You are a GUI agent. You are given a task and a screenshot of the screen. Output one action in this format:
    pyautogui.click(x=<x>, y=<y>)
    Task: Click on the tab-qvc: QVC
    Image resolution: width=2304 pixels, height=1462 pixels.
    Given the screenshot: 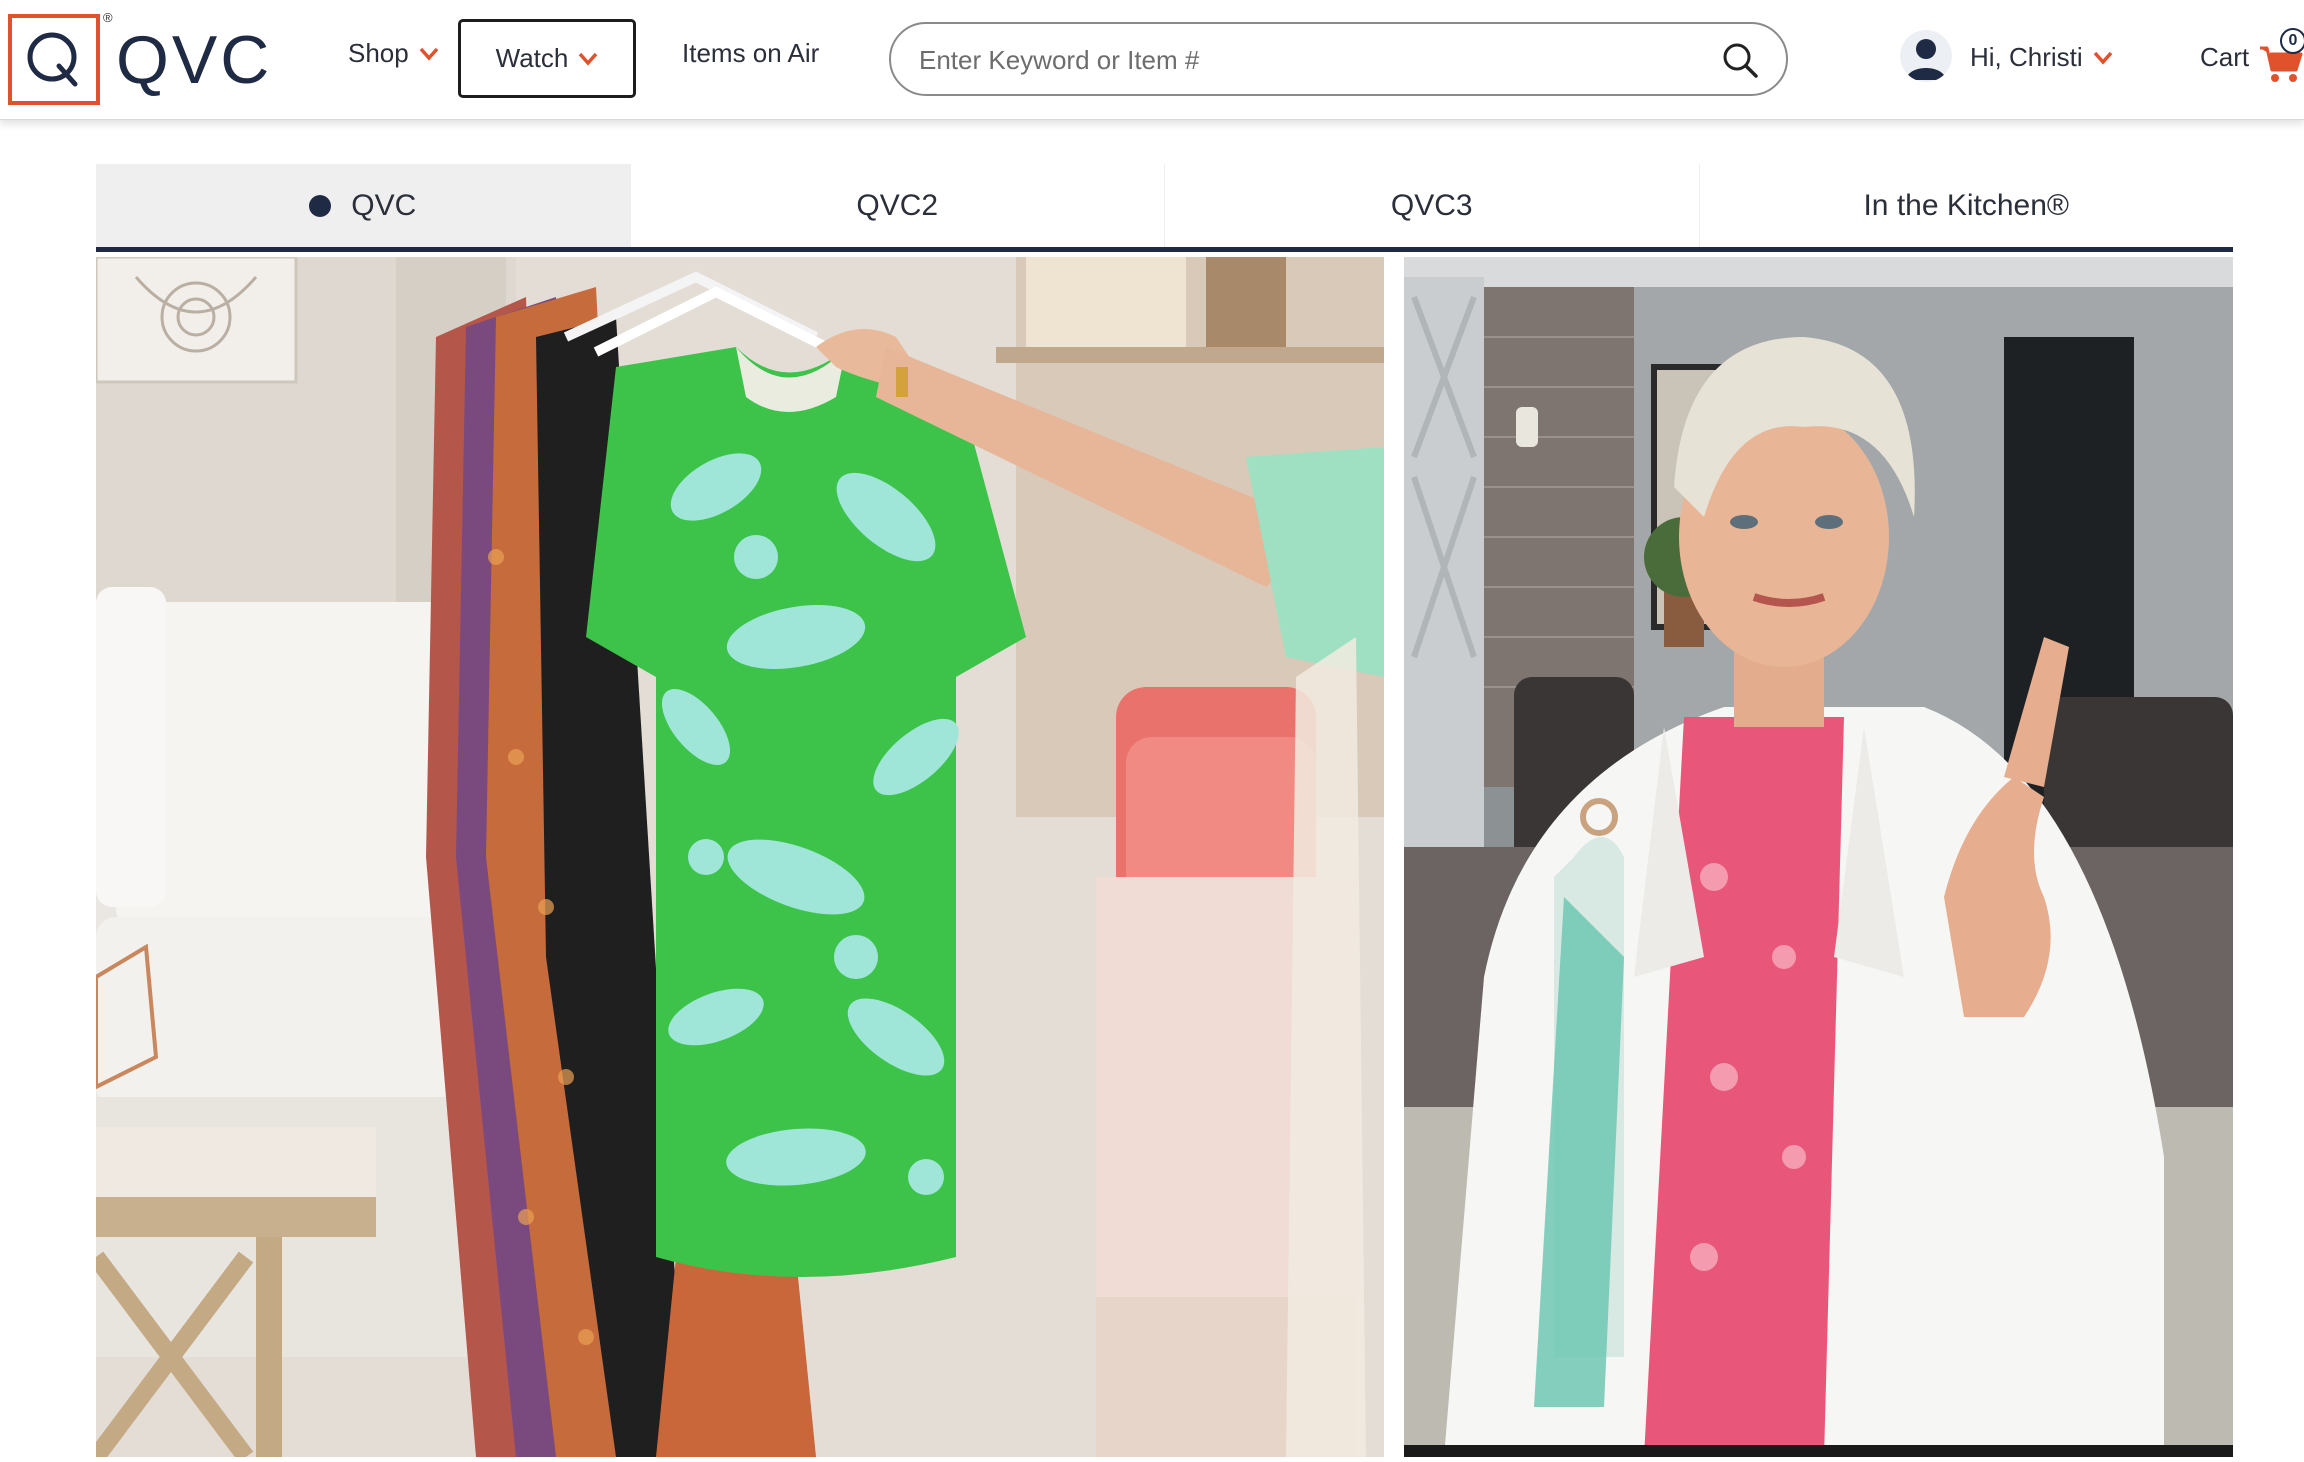 What is the action you would take?
    pyautogui.click(x=363, y=205)
    